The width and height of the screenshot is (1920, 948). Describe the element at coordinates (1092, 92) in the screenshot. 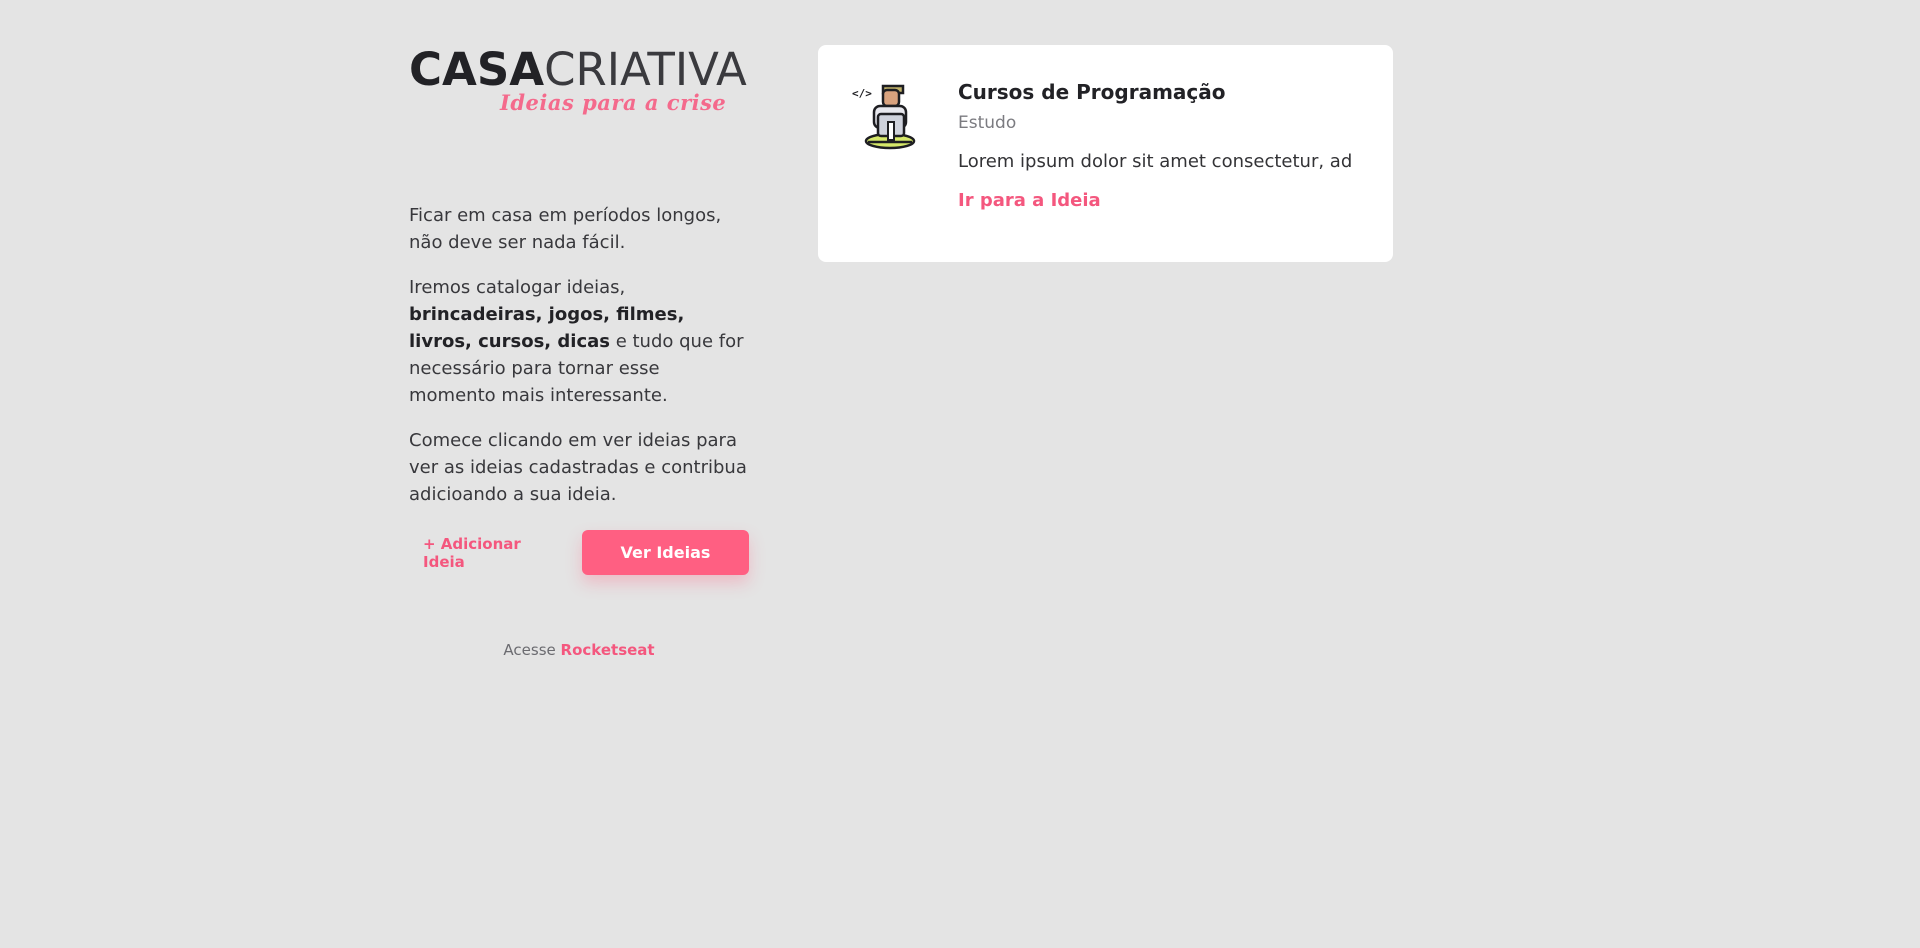

I see `idea-title: Cursos de Programação` at that location.